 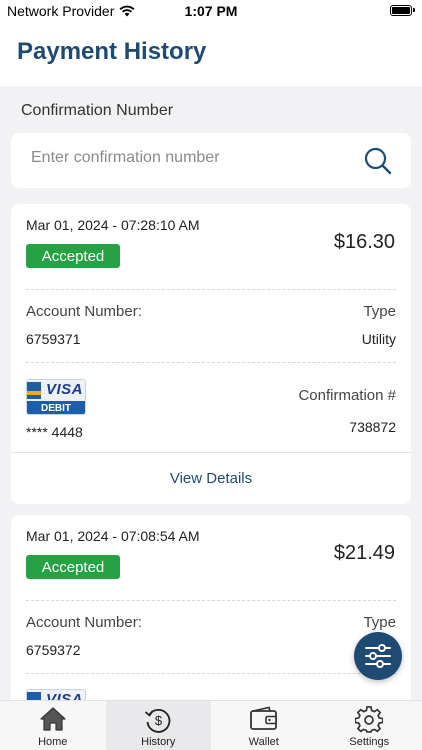 I want to click on status-bar: Network Provider 1:07 PM, so click(x=211, y=12).